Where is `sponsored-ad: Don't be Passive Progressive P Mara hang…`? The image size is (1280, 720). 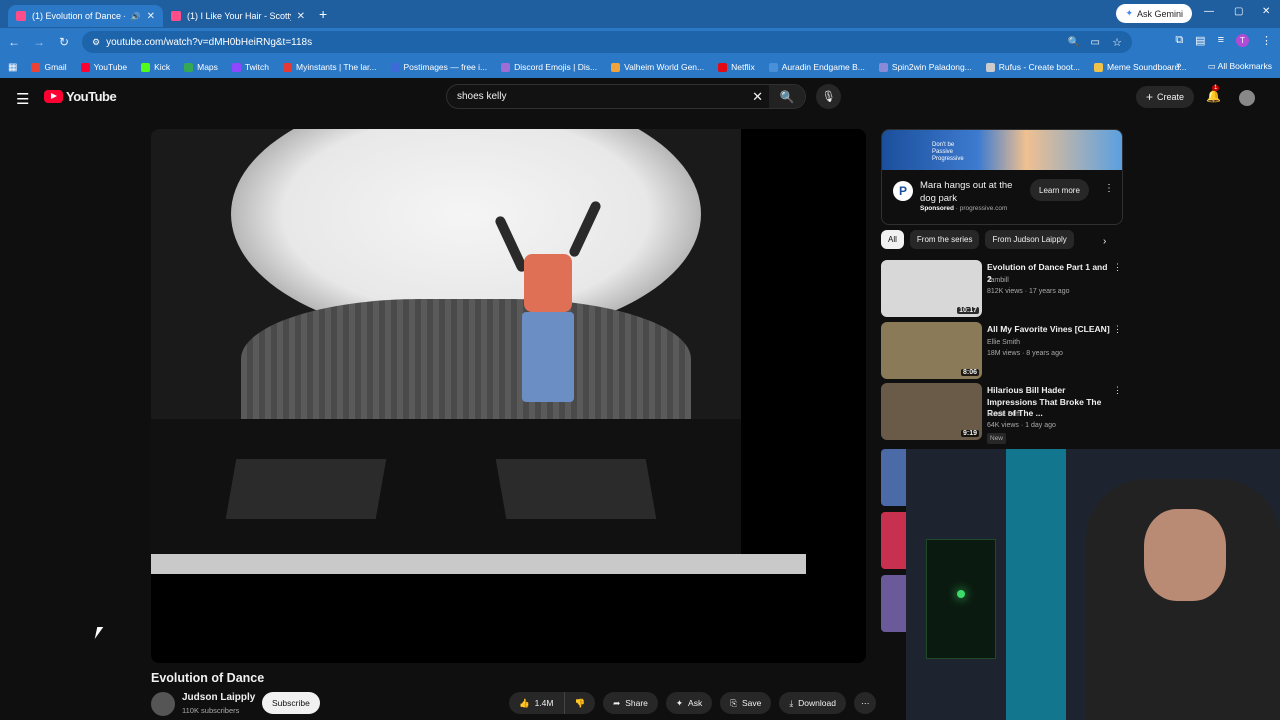 sponsored-ad: Don't be Passive Progressive P Mara hang… is located at coordinates (1002, 177).